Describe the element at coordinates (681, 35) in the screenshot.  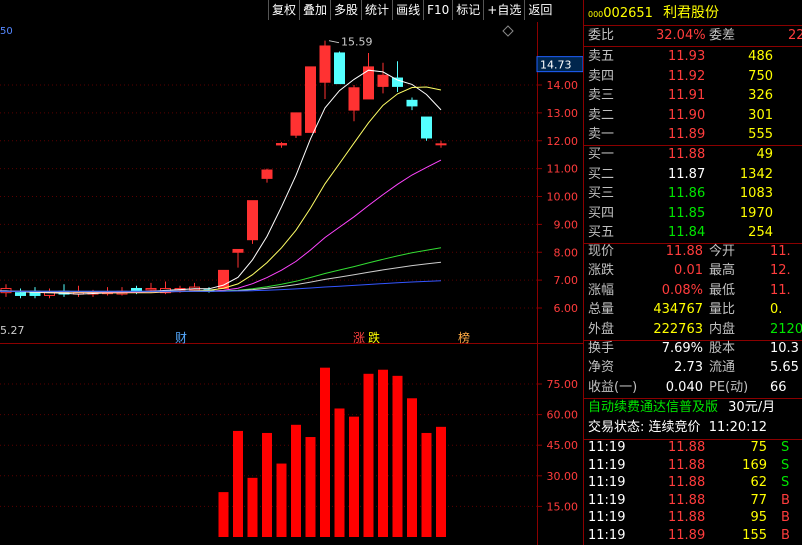
I see `weibi-value: 32.04%` at that location.